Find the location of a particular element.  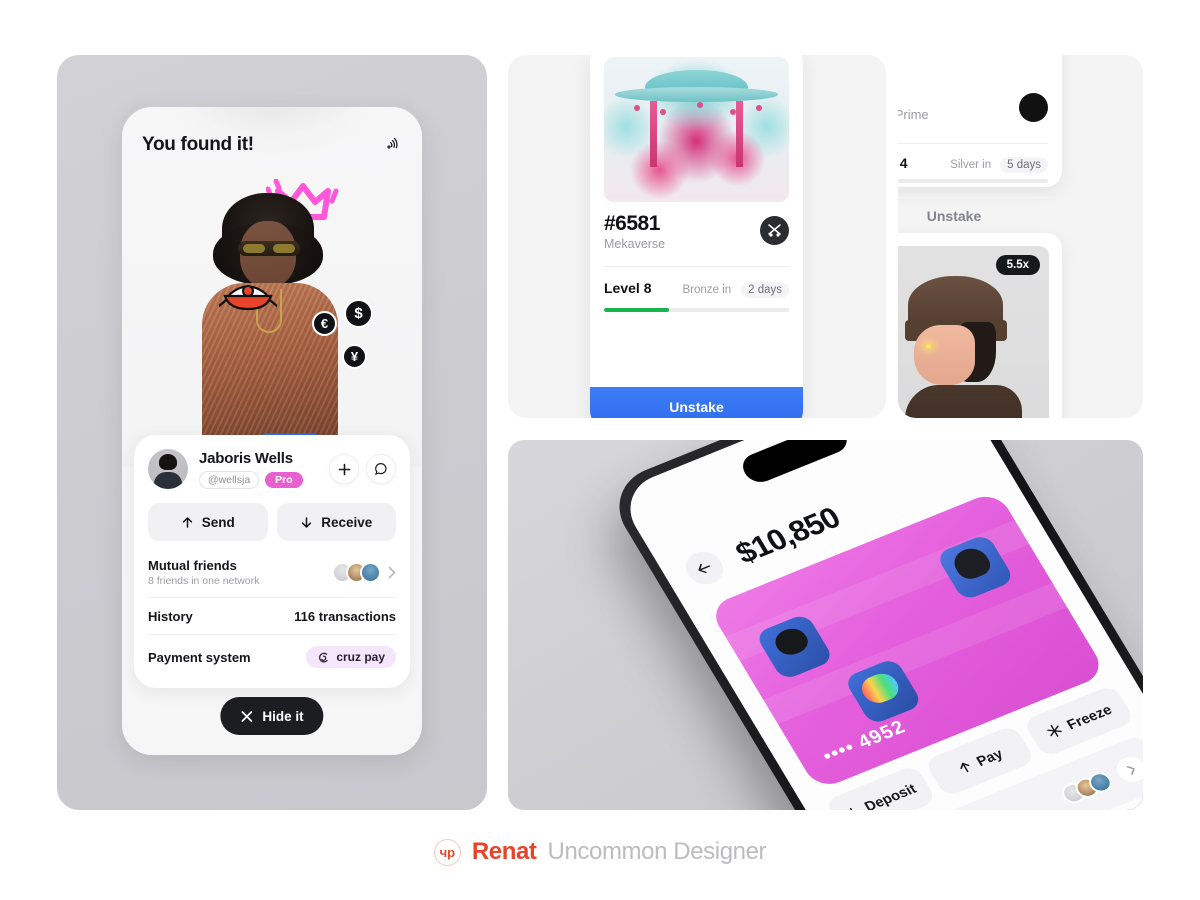

history-row: History 116 transactions is located at coordinates (272, 615).